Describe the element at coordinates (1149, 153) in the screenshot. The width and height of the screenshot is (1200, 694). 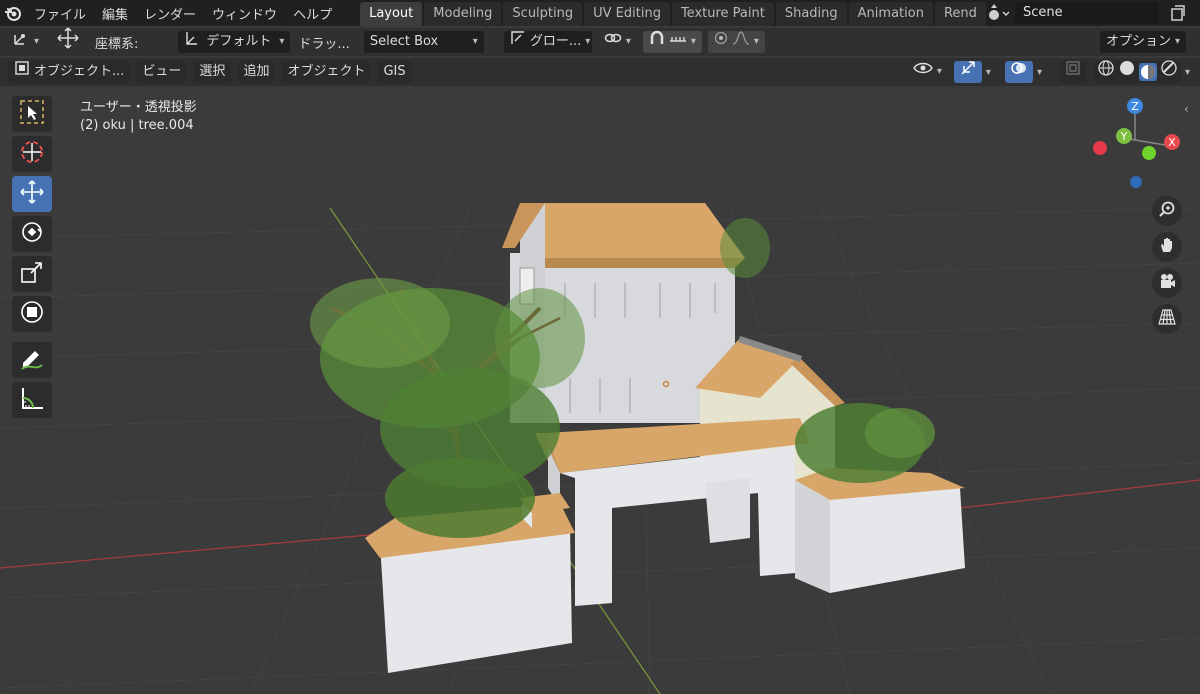
I see `negative-y-handle` at that location.